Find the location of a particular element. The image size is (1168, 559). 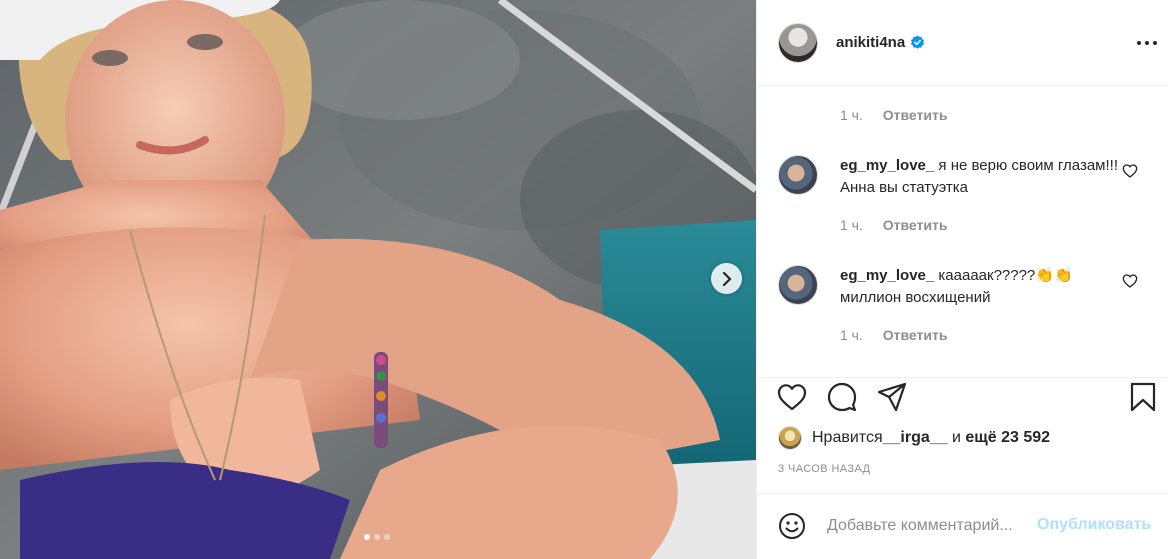

comment-bubble-icon is located at coordinates (842, 397).